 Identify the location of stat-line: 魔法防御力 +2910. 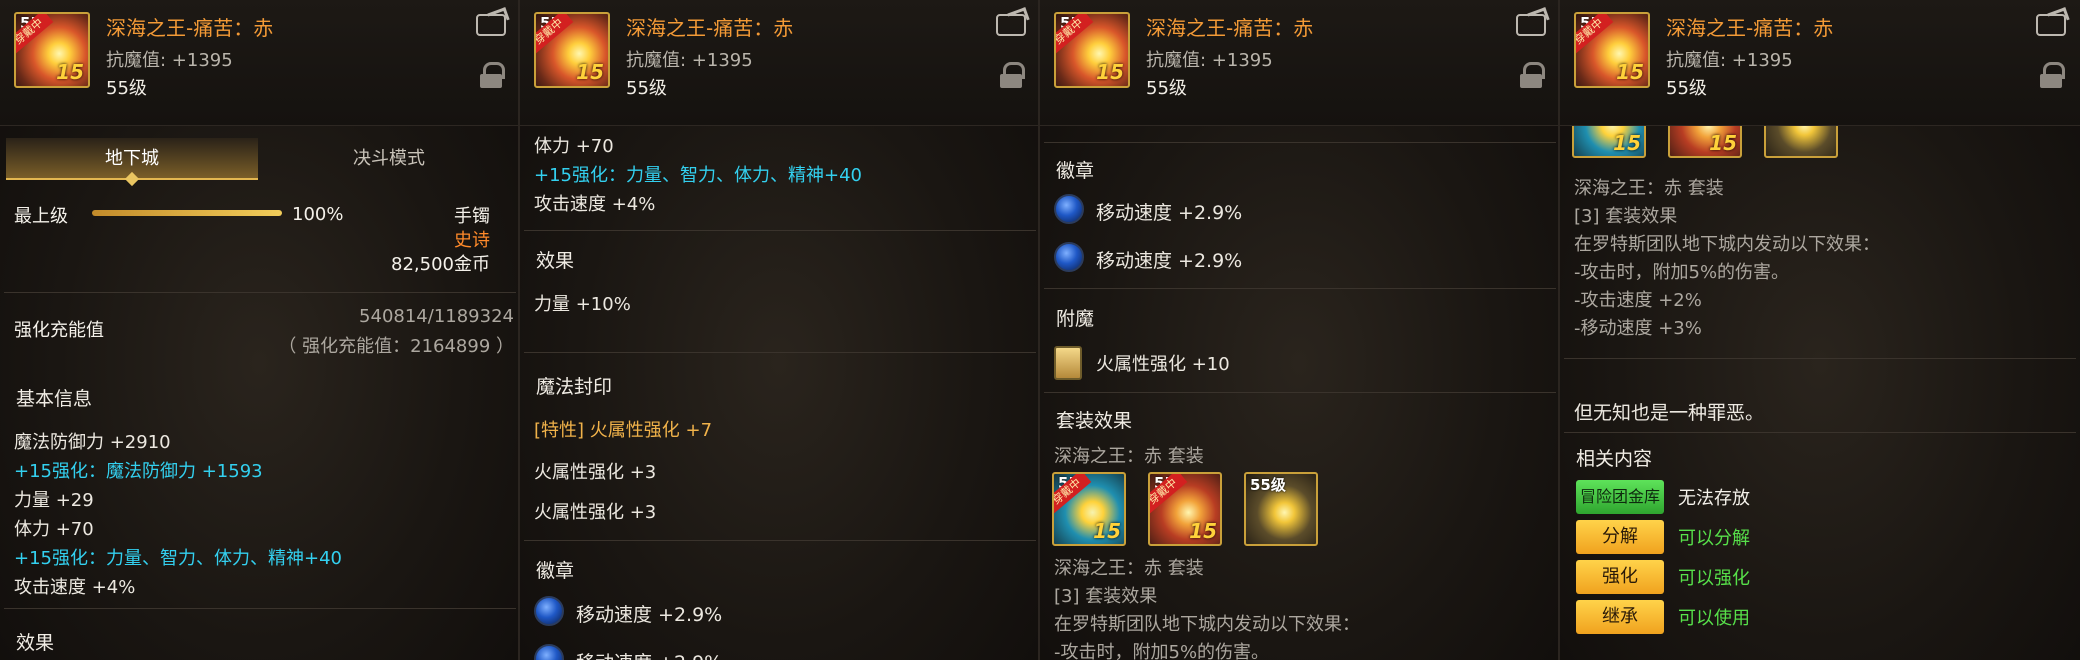
(92, 442).